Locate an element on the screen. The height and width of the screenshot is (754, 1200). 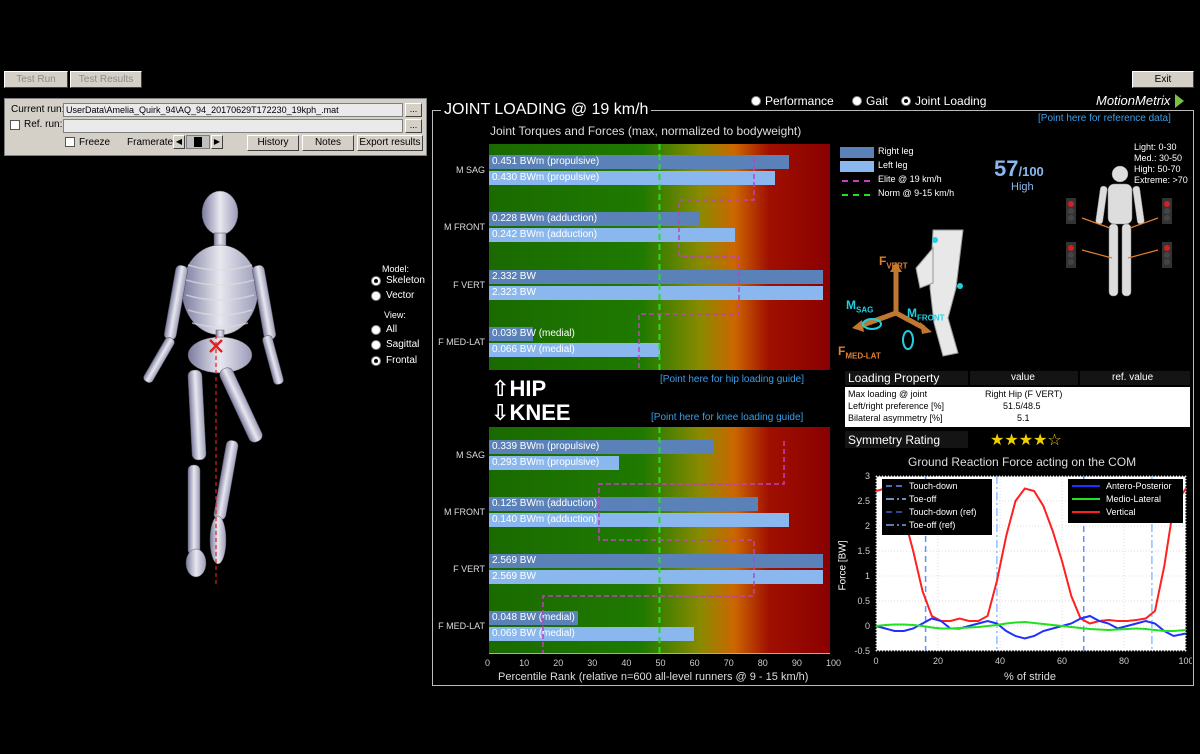
performance-label: Performance is located at coordinates (799, 101).